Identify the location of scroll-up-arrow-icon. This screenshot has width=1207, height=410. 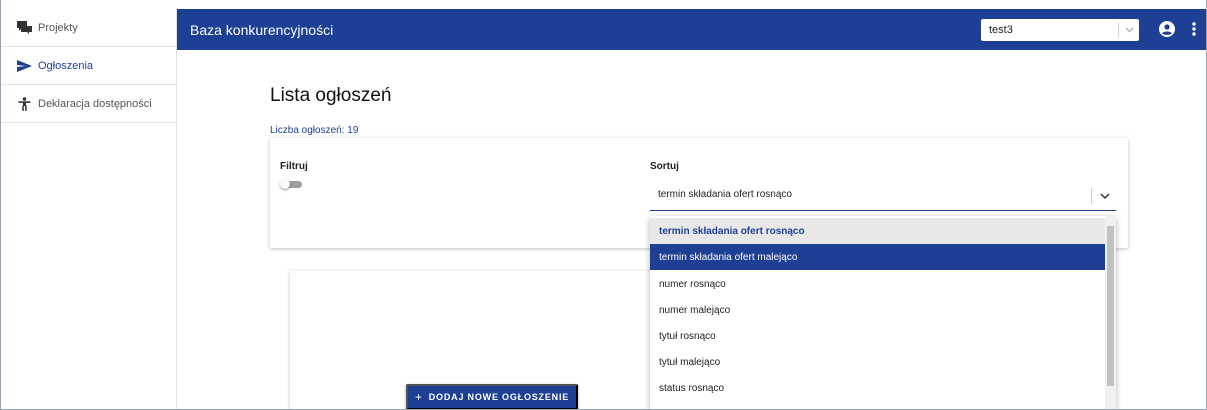
(1110, 224).